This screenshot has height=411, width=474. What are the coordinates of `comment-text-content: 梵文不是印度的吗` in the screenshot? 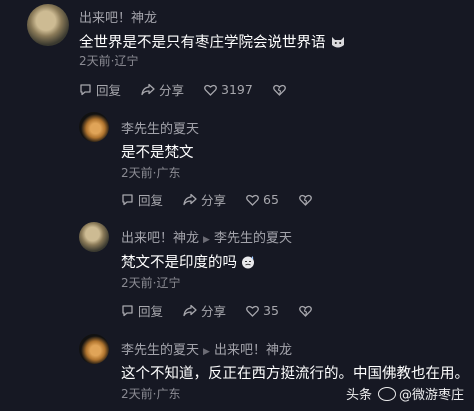 It's located at (179, 263).